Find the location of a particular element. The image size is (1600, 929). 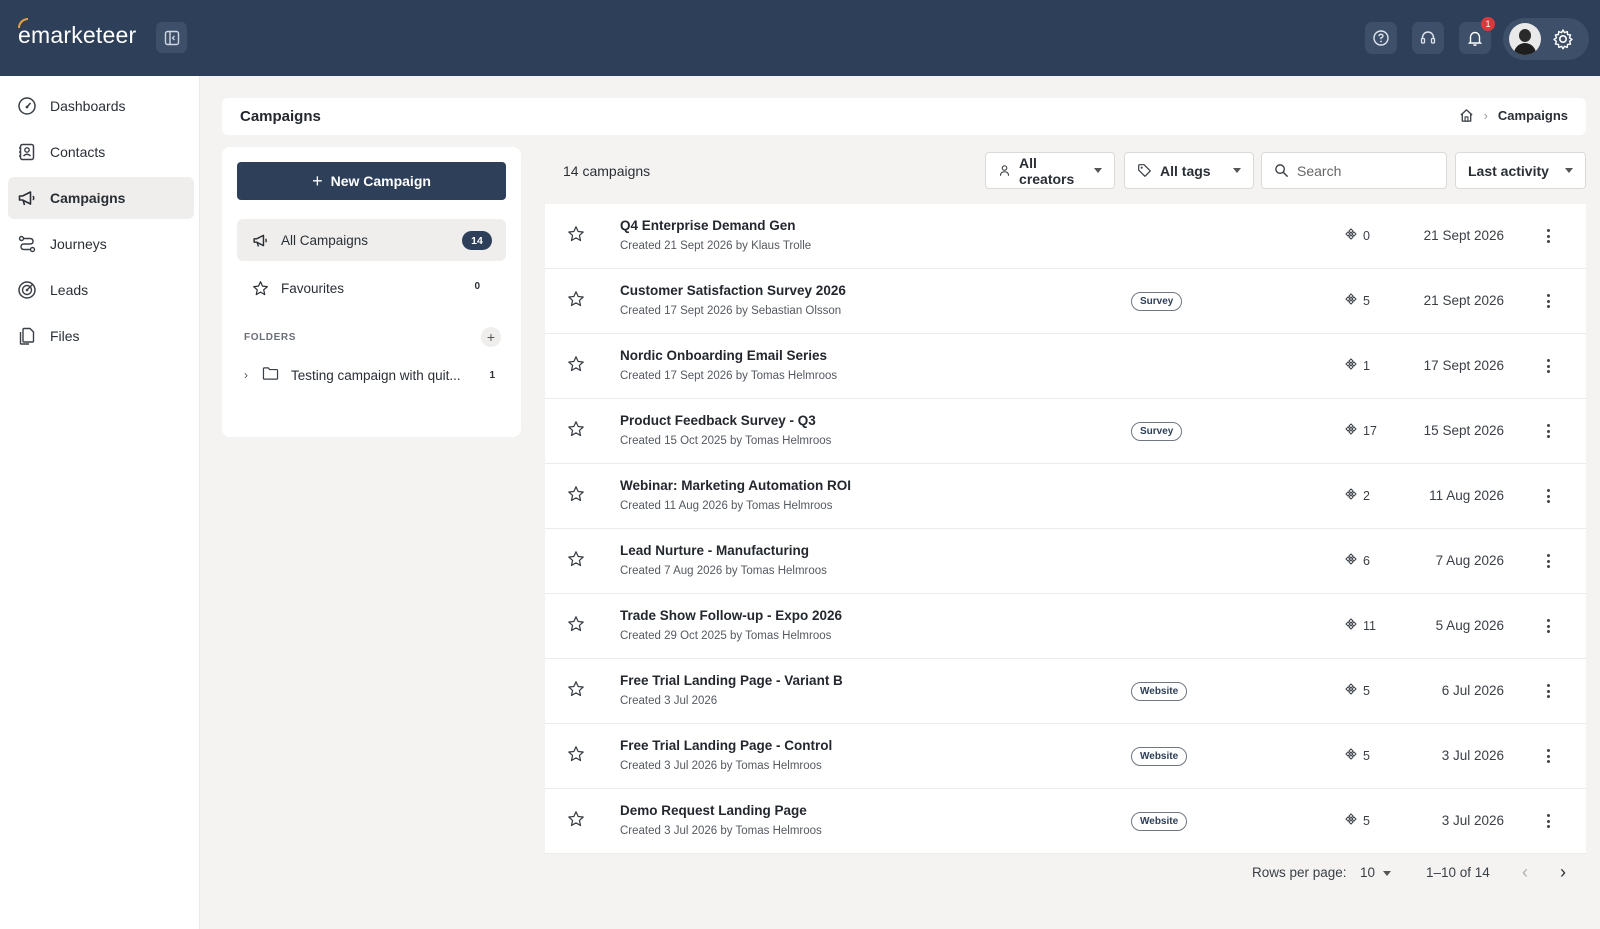

campaign-name: Free Trial Landing Page - Control is located at coordinates (726, 745).